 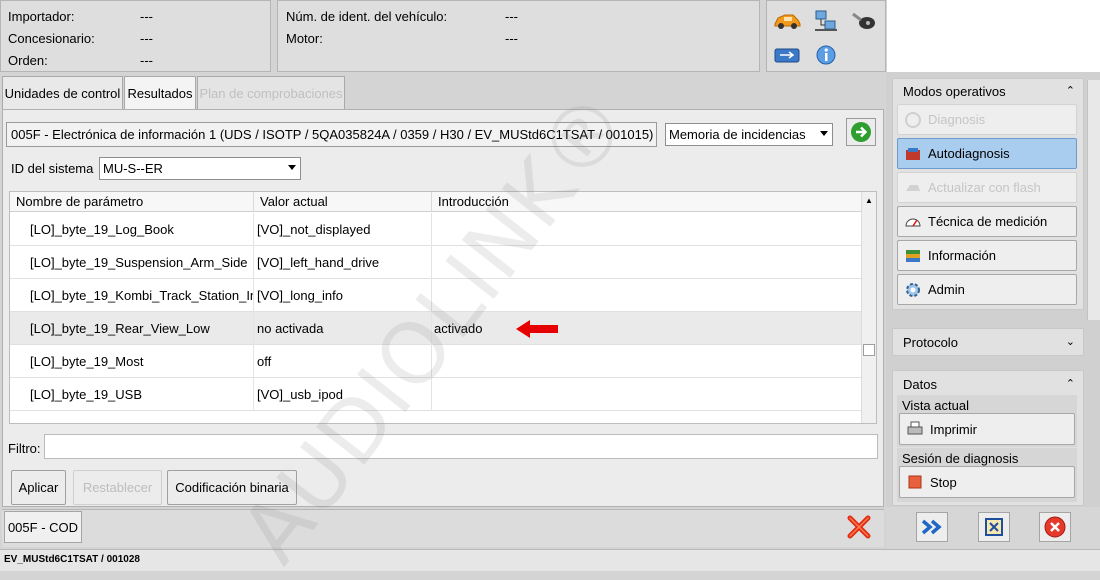 What do you see at coordinates (132, 394) in the screenshot?
I see `param-name: [LO]_byte_19_USB` at bounding box center [132, 394].